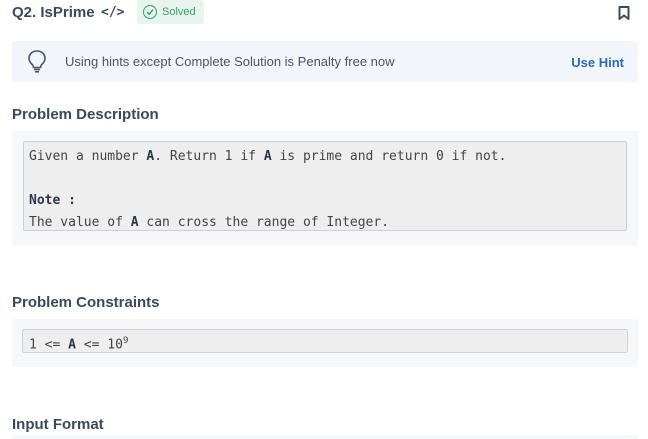 The height and width of the screenshot is (439, 648). I want to click on bookmark-icon, so click(624, 13).